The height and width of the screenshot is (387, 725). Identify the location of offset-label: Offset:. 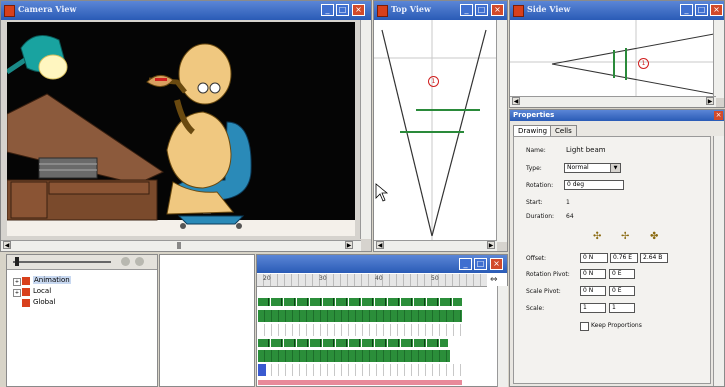
(536, 258).